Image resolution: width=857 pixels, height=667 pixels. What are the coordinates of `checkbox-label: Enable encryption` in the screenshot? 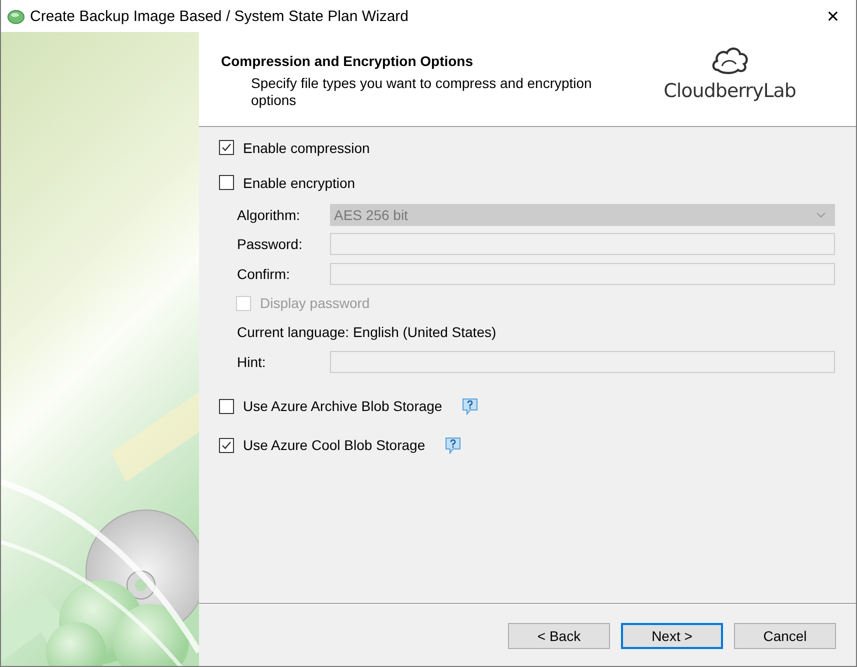 It's located at (299, 182).